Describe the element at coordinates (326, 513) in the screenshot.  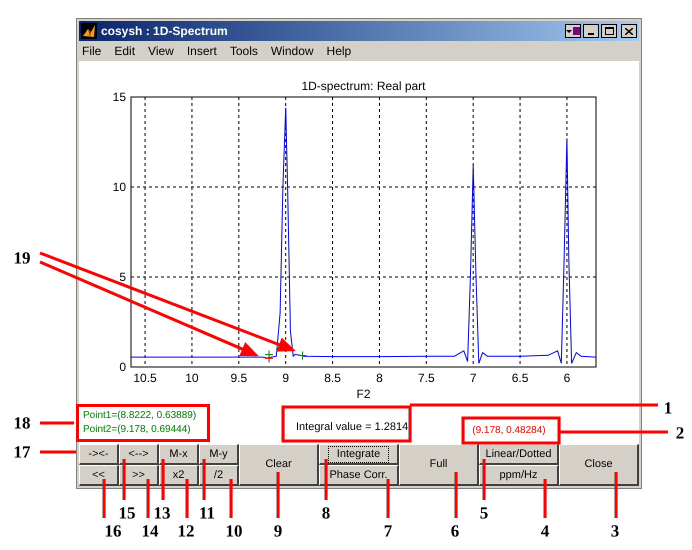
I see `callout-number: 8` at that location.